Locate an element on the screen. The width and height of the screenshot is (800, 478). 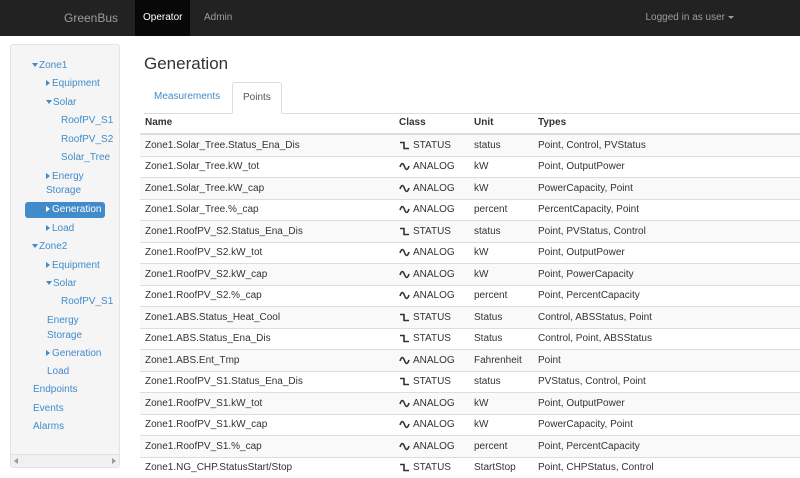
scroll-left-icon is located at coordinates (16, 461).